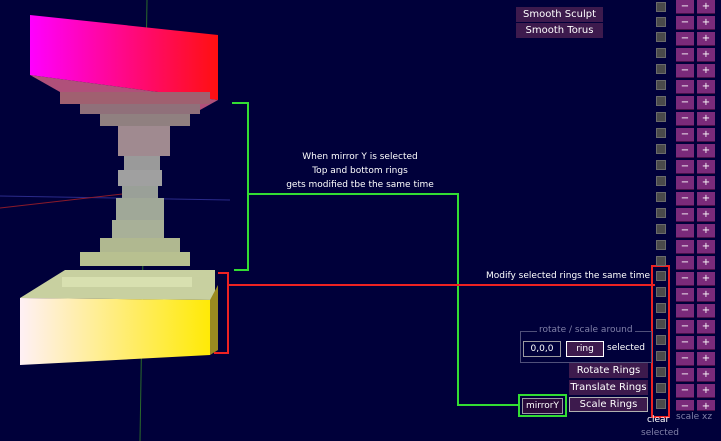 The width and height of the screenshot is (721, 441). I want to click on selected-caption: selected, so click(660, 433).